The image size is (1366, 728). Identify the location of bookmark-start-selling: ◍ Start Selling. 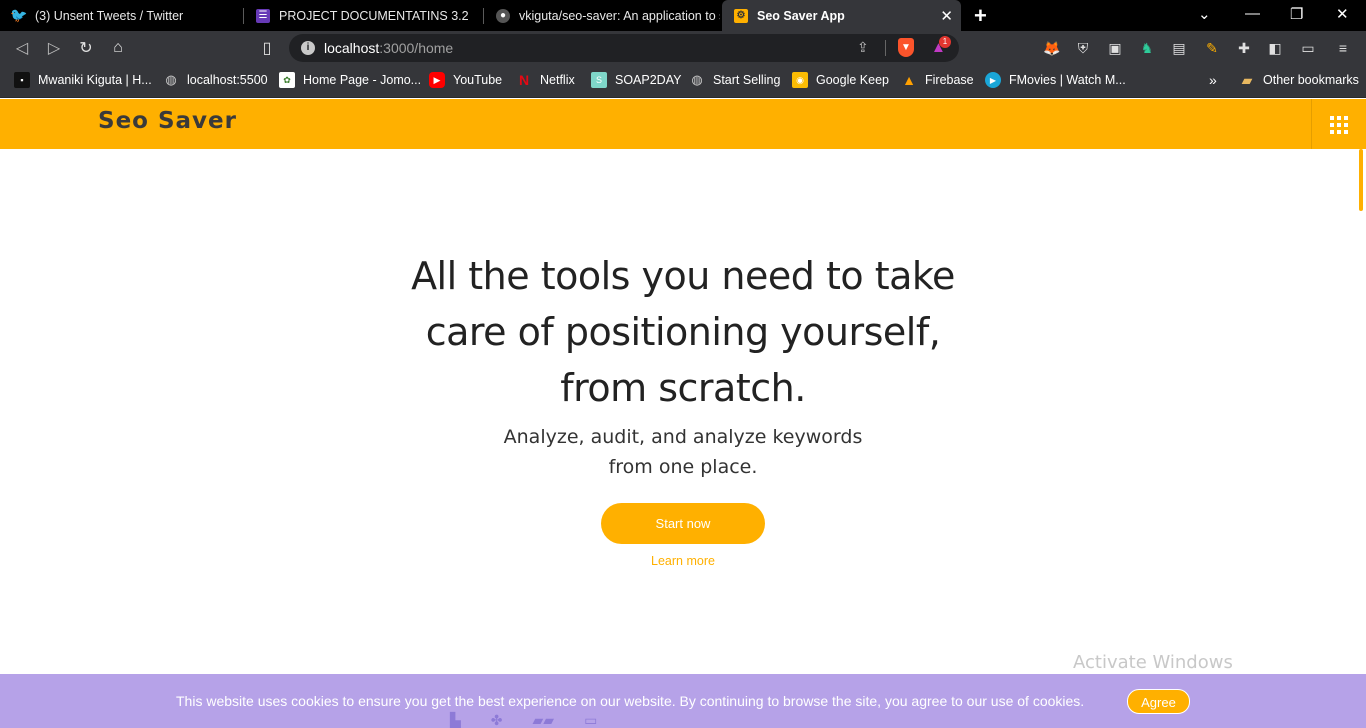
(734, 80).